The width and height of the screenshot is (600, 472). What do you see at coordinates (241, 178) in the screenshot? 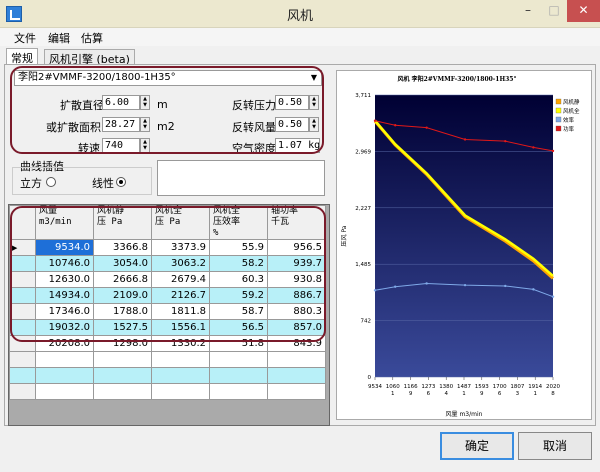
I see `notes-textbox` at bounding box center [241, 178].